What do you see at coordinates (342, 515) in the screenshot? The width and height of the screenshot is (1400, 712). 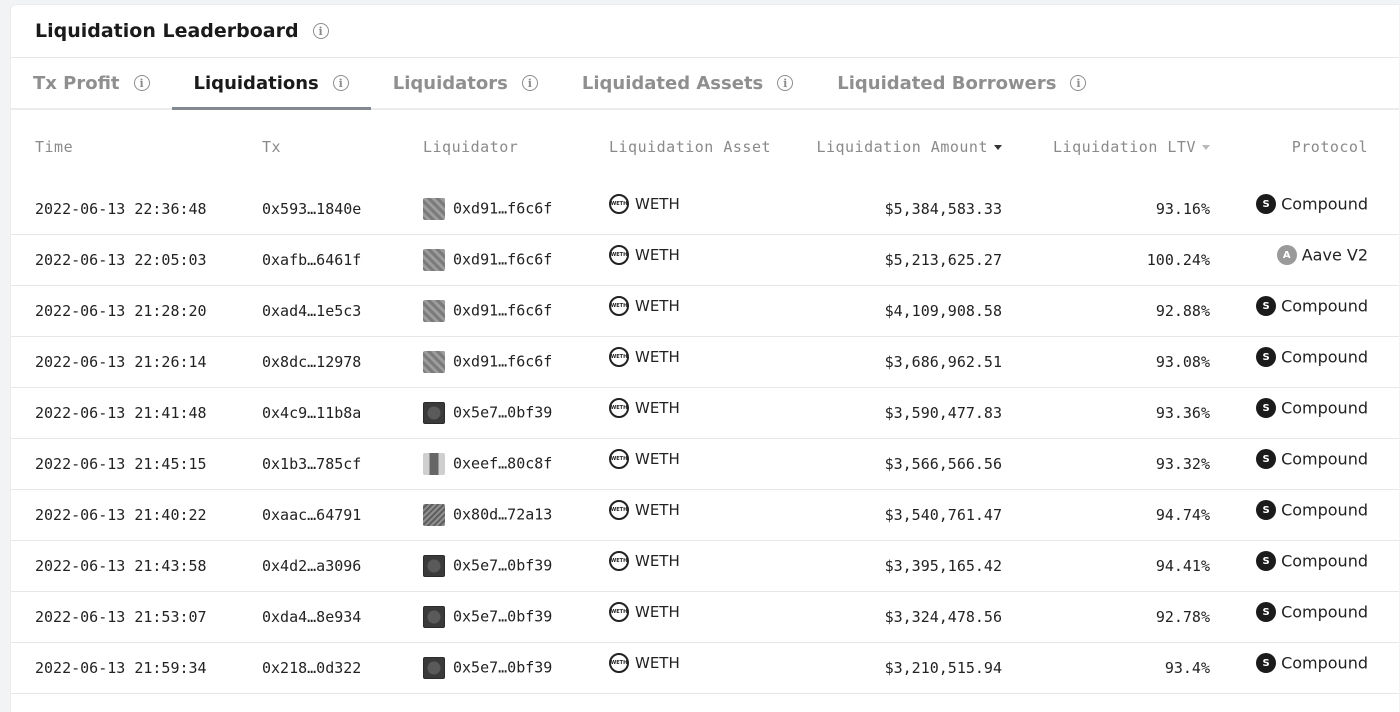 I see `cell-tx-link: 0xaac…64791` at bounding box center [342, 515].